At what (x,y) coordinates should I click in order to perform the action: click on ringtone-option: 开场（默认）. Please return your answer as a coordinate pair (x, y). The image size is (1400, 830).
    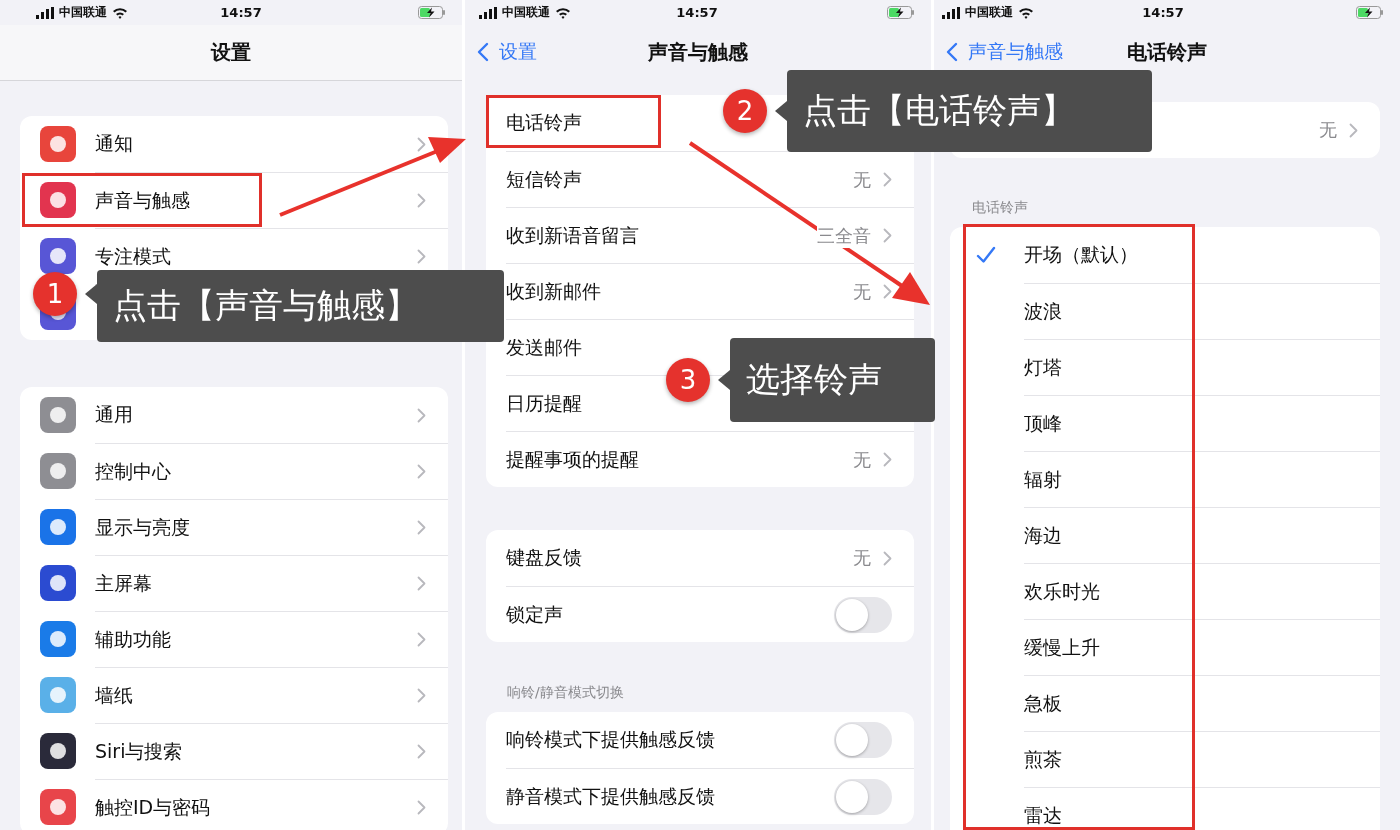
    Looking at the image, I should click on (1081, 255).